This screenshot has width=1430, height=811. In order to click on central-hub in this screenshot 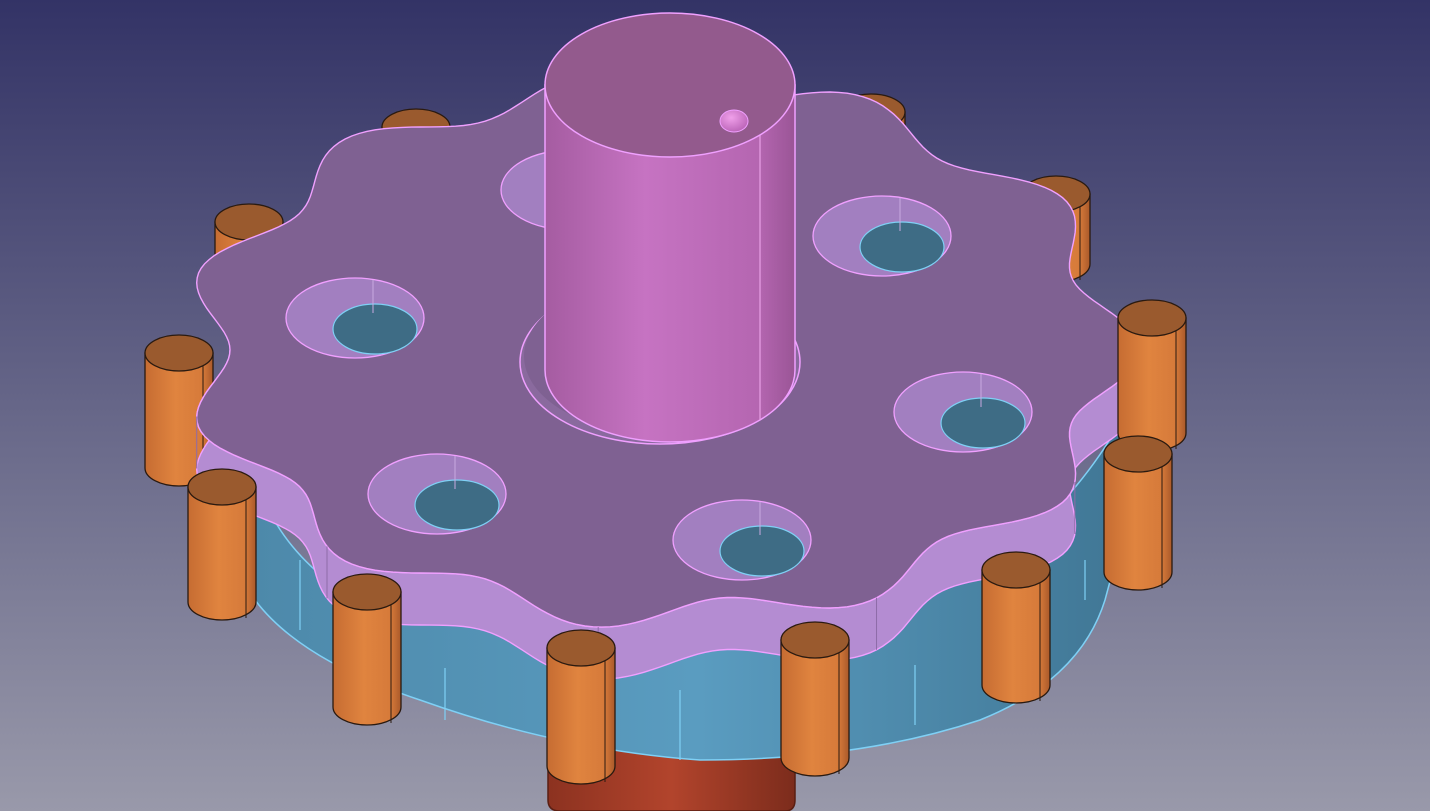, I will do `click(670, 227)`.